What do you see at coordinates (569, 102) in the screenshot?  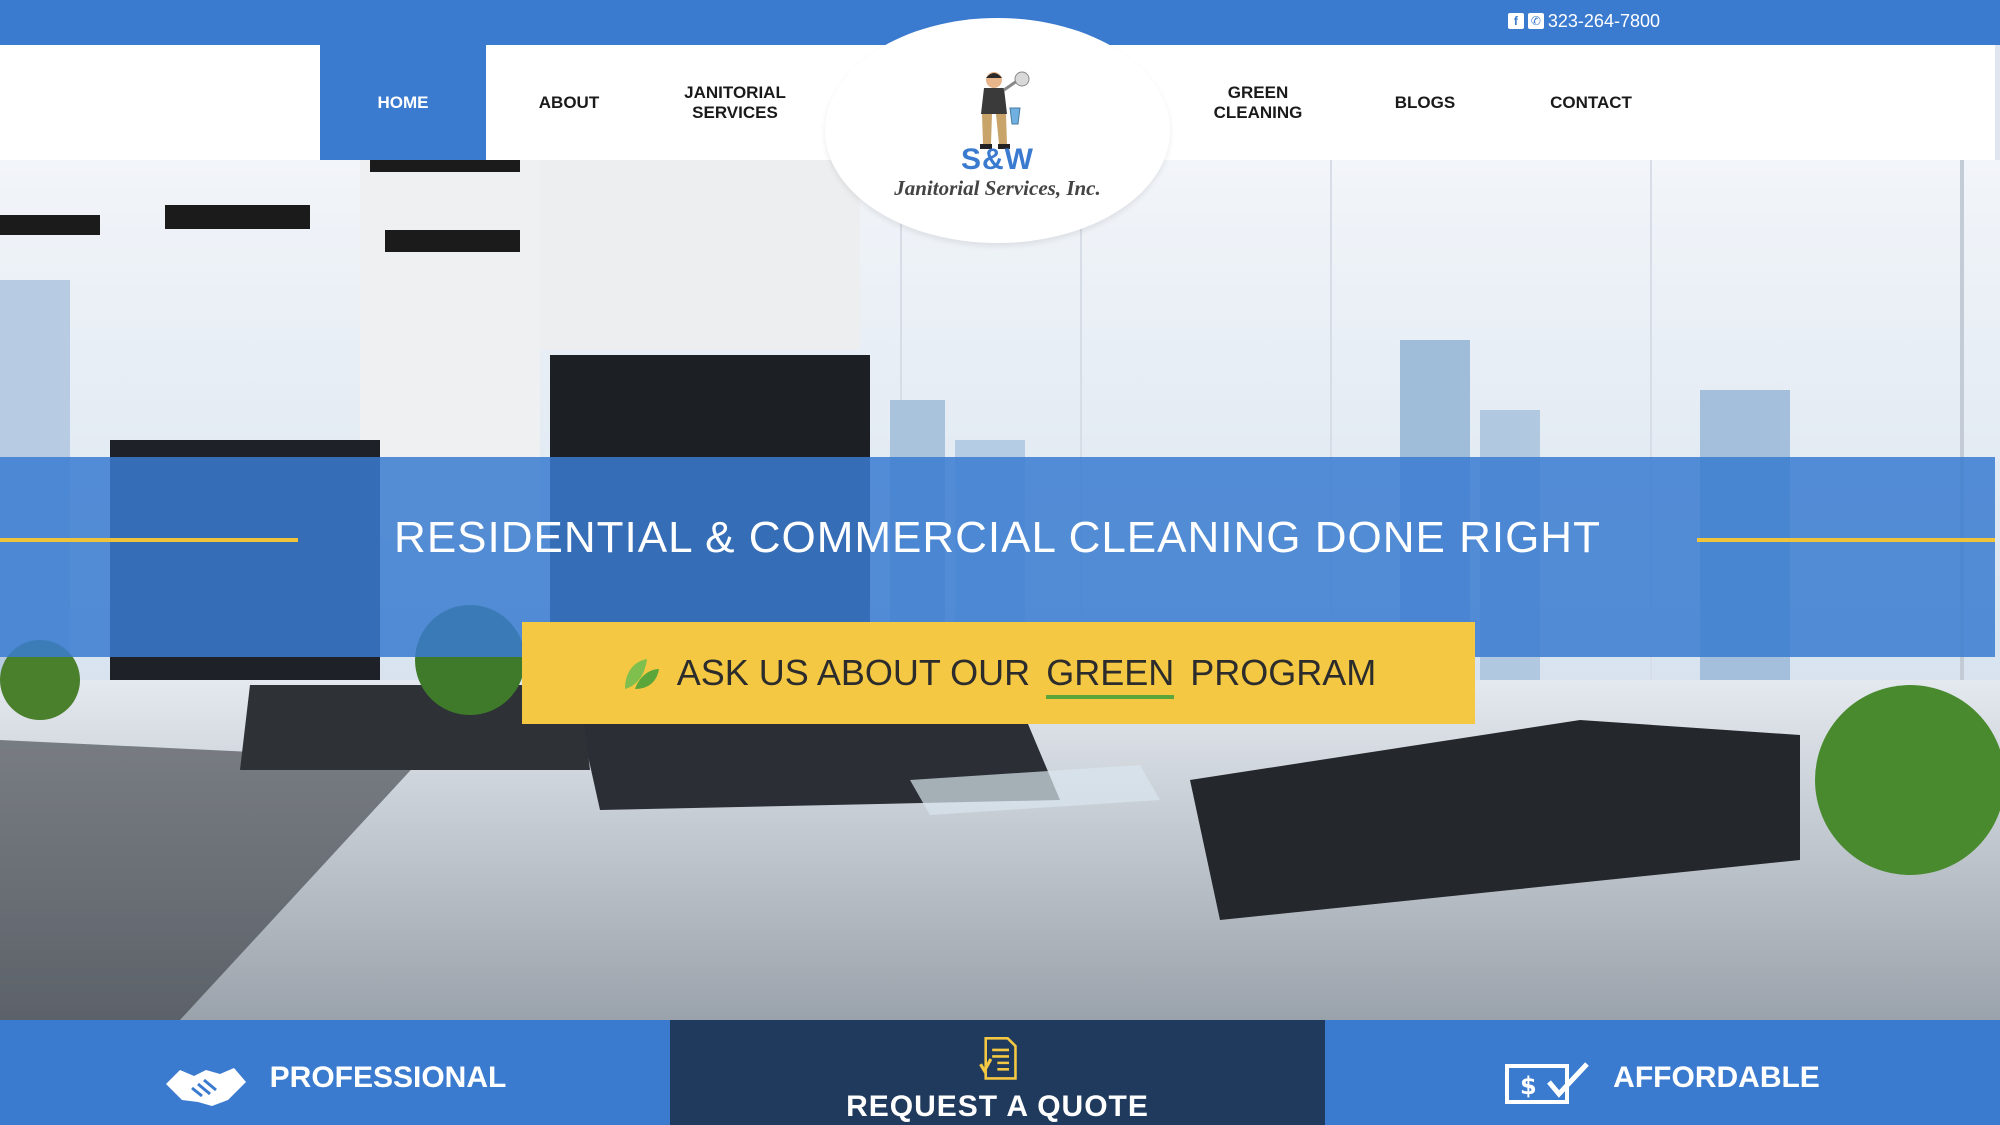 I see `nav-about: ABOUT` at bounding box center [569, 102].